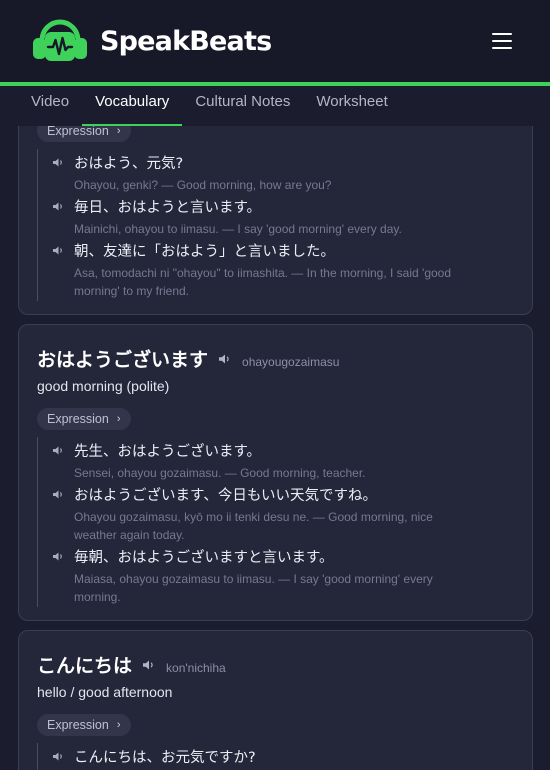 Image resolution: width=550 pixels, height=770 pixels. I want to click on example-japanese: 先生、おはようございます。, so click(168, 452).